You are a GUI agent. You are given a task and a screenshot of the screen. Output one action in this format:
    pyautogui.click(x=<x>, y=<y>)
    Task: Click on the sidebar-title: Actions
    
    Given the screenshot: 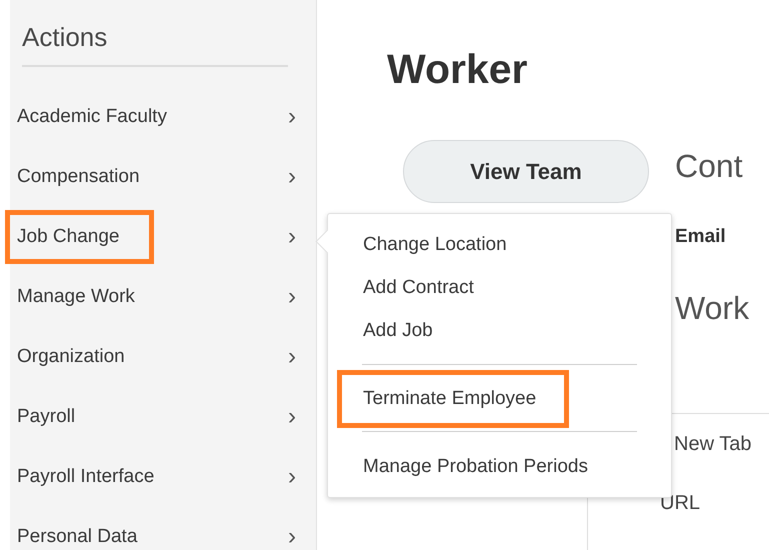 What is the action you would take?
    pyautogui.click(x=65, y=38)
    